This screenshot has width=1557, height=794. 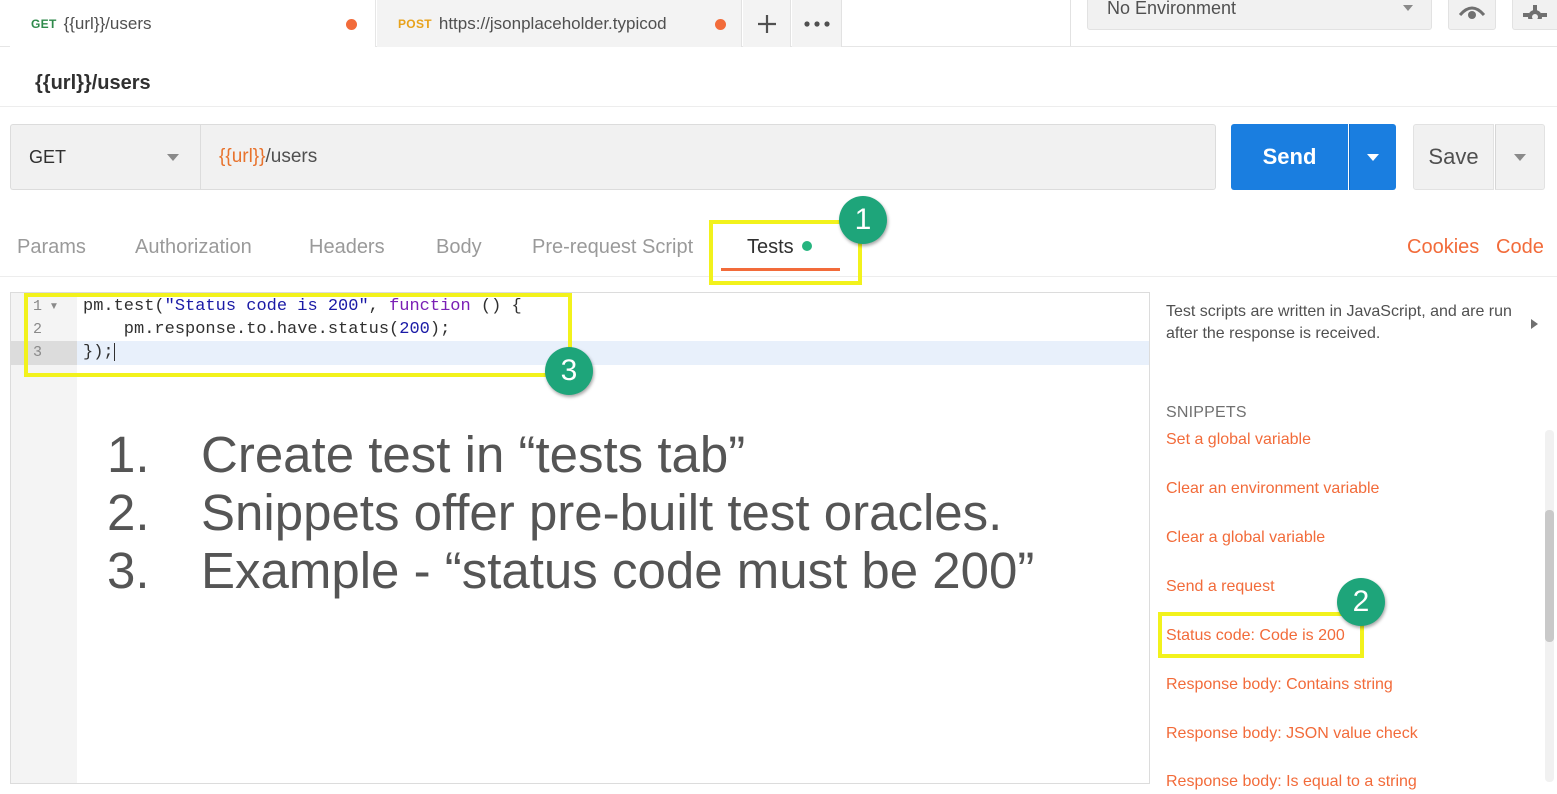 I want to click on annotation-text: Create test in “tests tab”, so click(x=473, y=454).